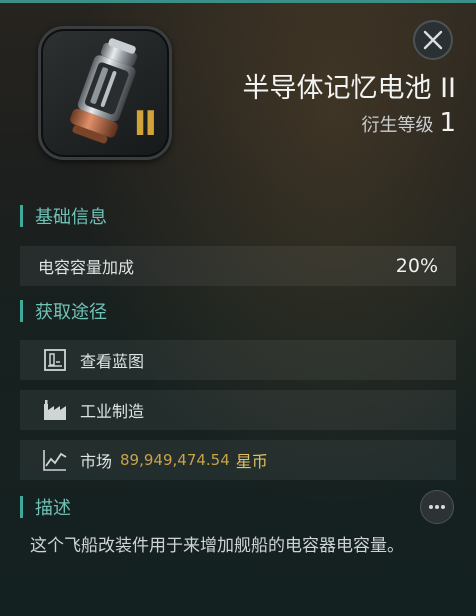 The width and height of the screenshot is (476, 616). I want to click on item-tier-label: 衍生等级, so click(397, 125).